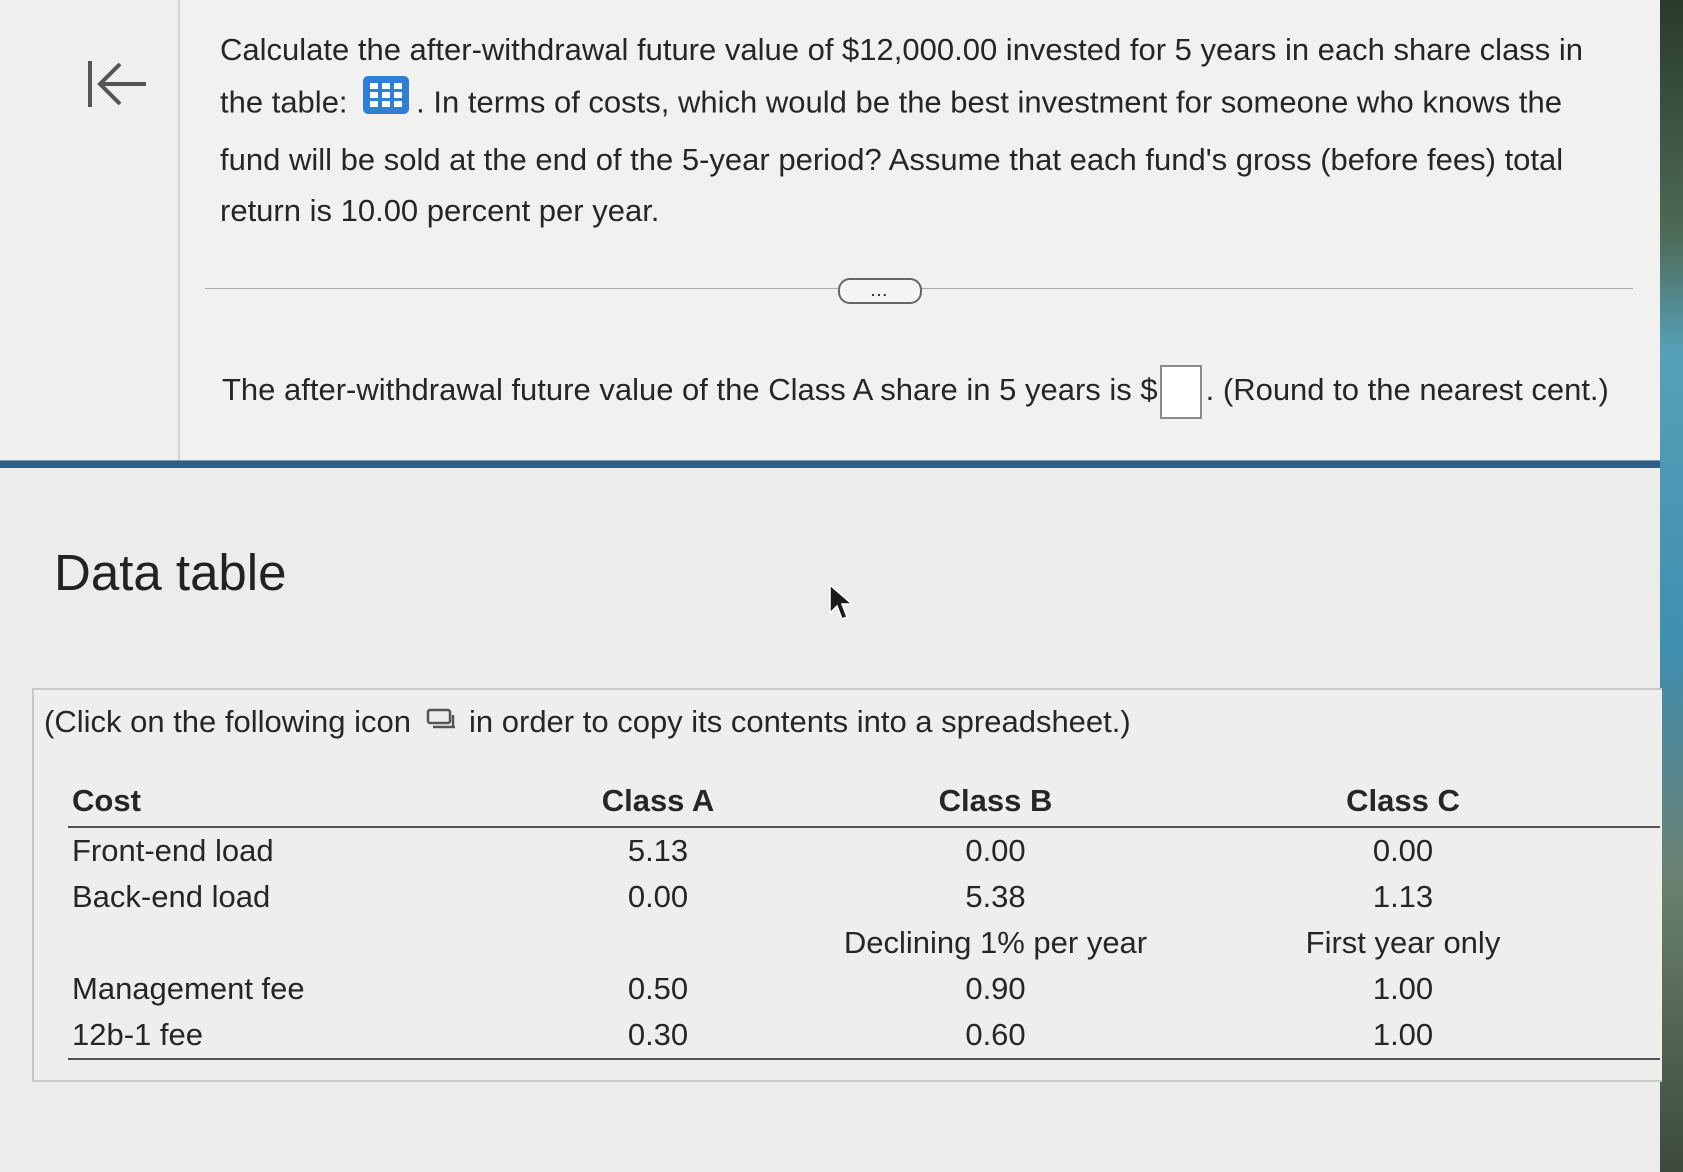 This screenshot has width=1683, height=1172. I want to click on table-row: Management fee 0.50 0.90 1.00, so click(864, 989).